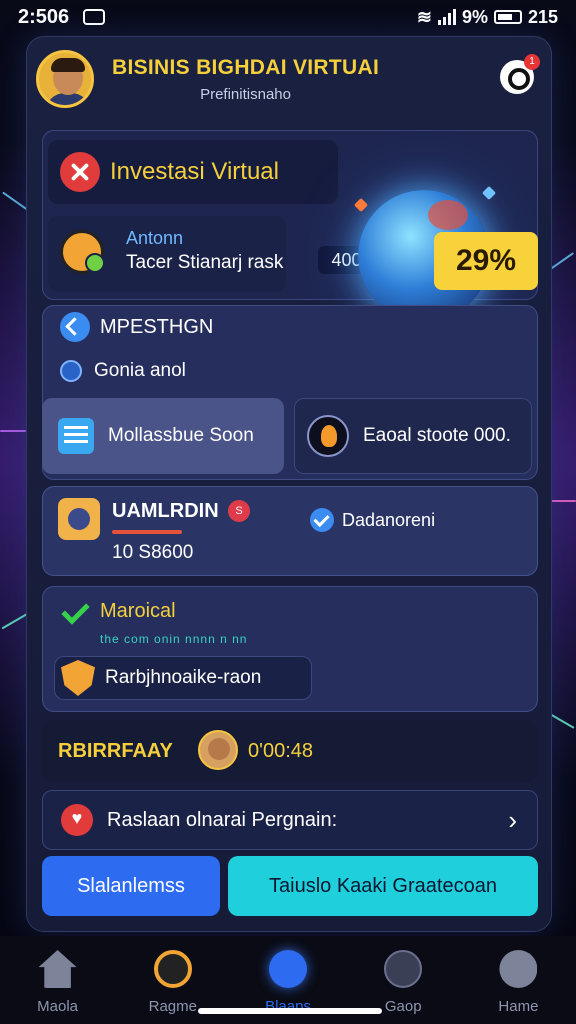  Describe the element at coordinates (79, 519) in the screenshot. I see `briefcase-icon` at that location.